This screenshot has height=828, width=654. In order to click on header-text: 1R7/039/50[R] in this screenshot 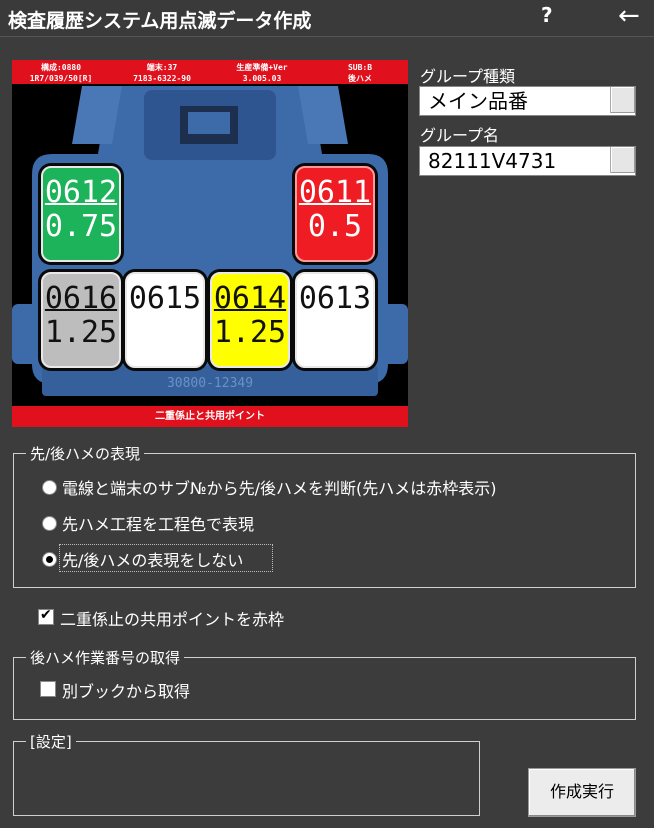, I will do `click(61, 78)`.